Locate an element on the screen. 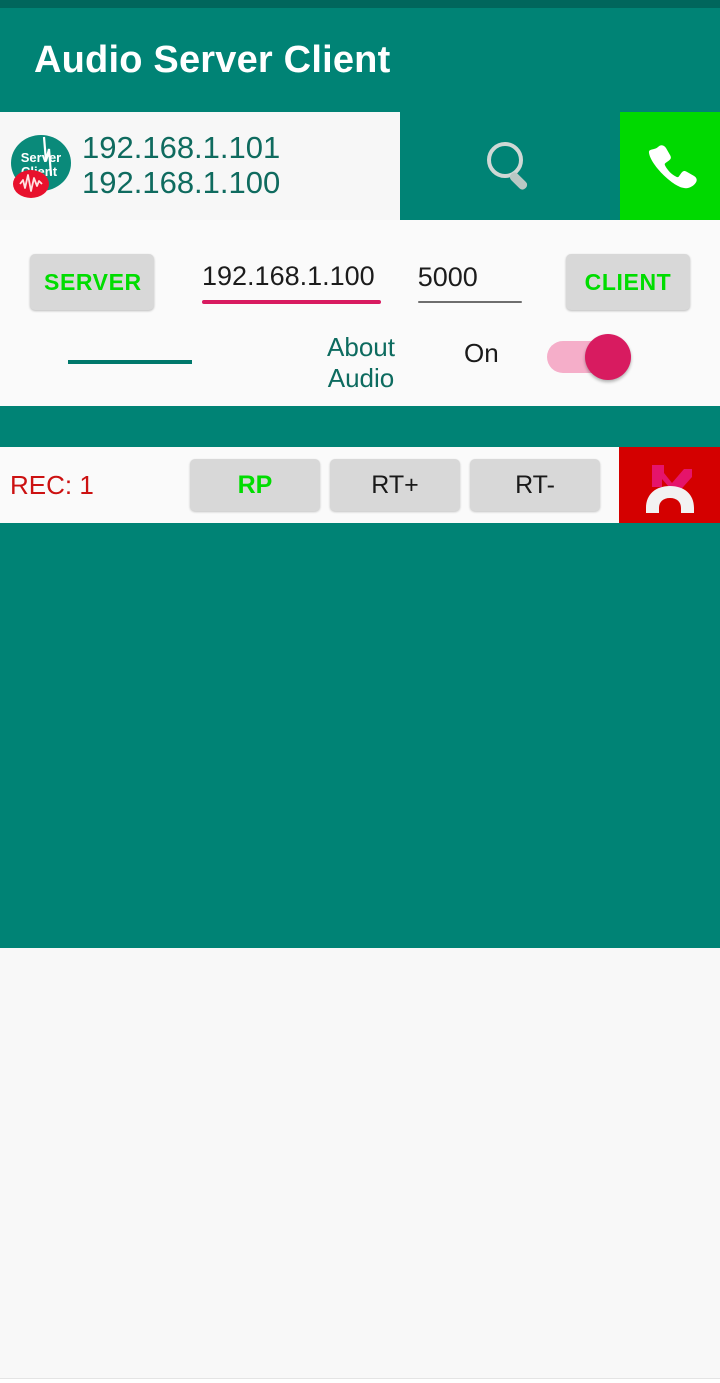 The width and height of the screenshot is (720, 1383). port-input-field: 5000 is located at coordinates (469, 282).